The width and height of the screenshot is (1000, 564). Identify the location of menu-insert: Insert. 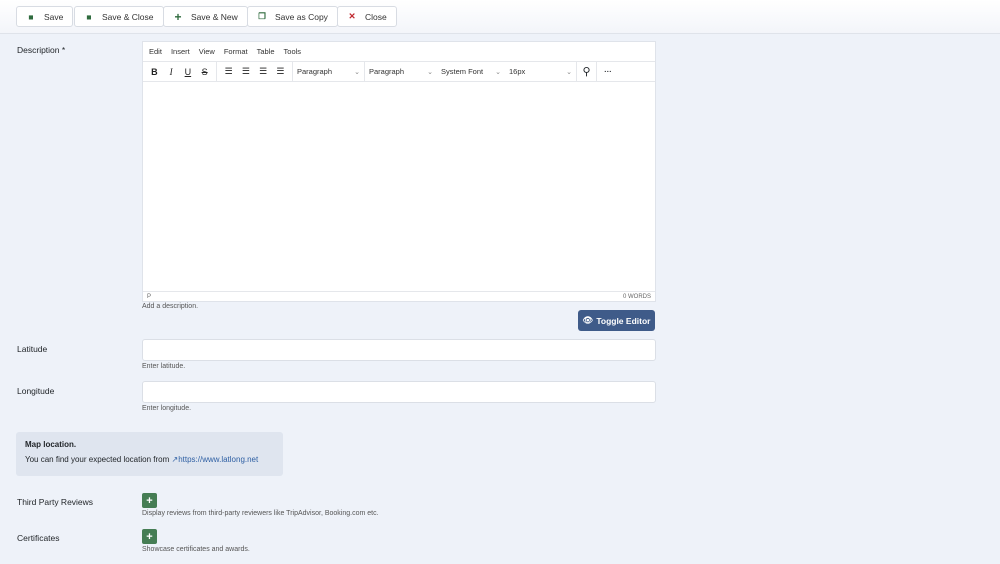
(180, 51).